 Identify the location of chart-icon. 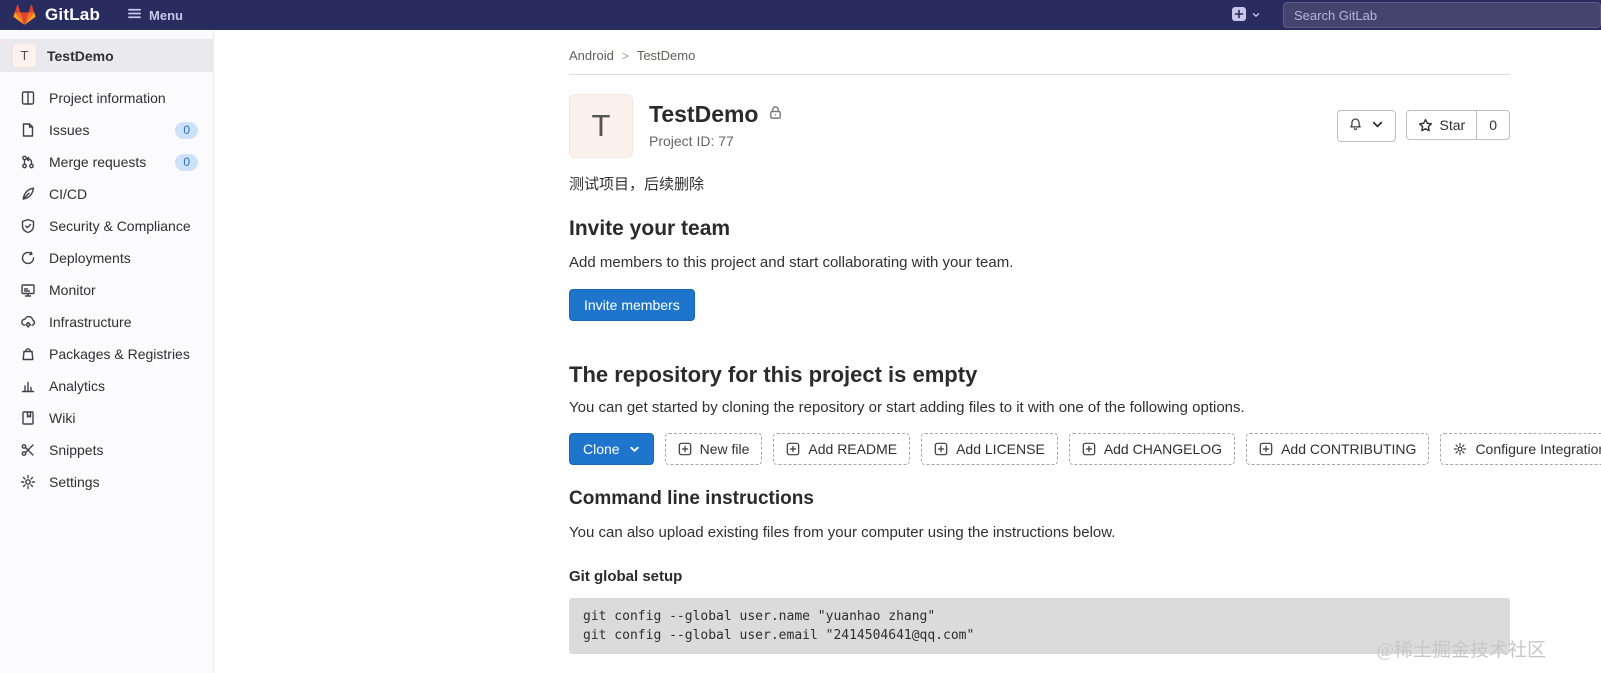
(28, 386).